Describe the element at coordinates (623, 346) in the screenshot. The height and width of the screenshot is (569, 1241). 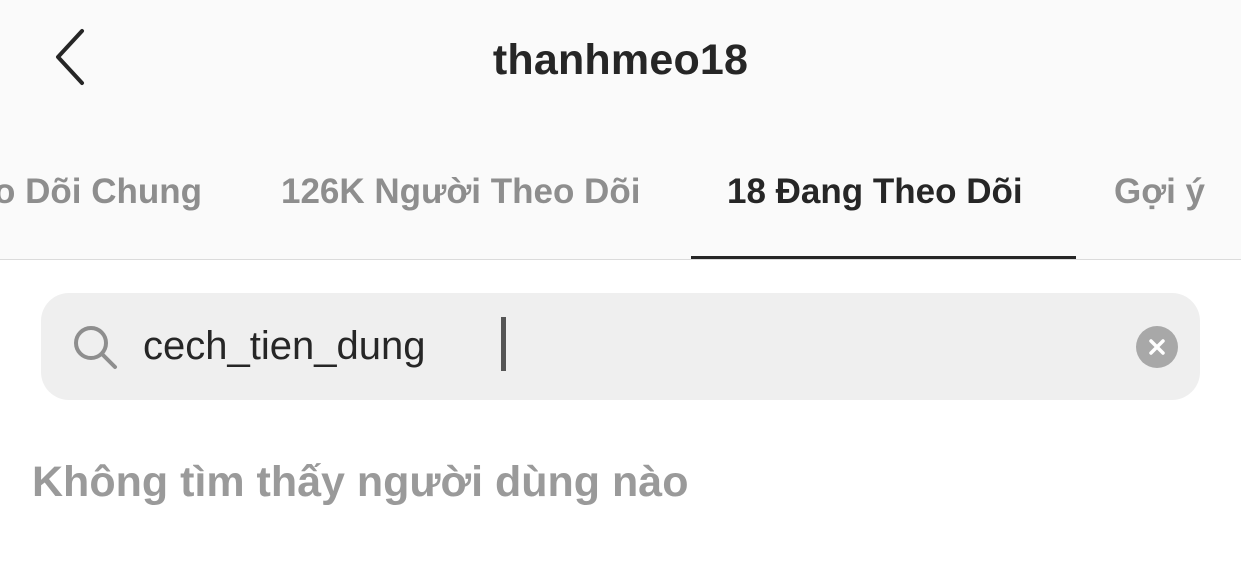
I see `search-input` at that location.